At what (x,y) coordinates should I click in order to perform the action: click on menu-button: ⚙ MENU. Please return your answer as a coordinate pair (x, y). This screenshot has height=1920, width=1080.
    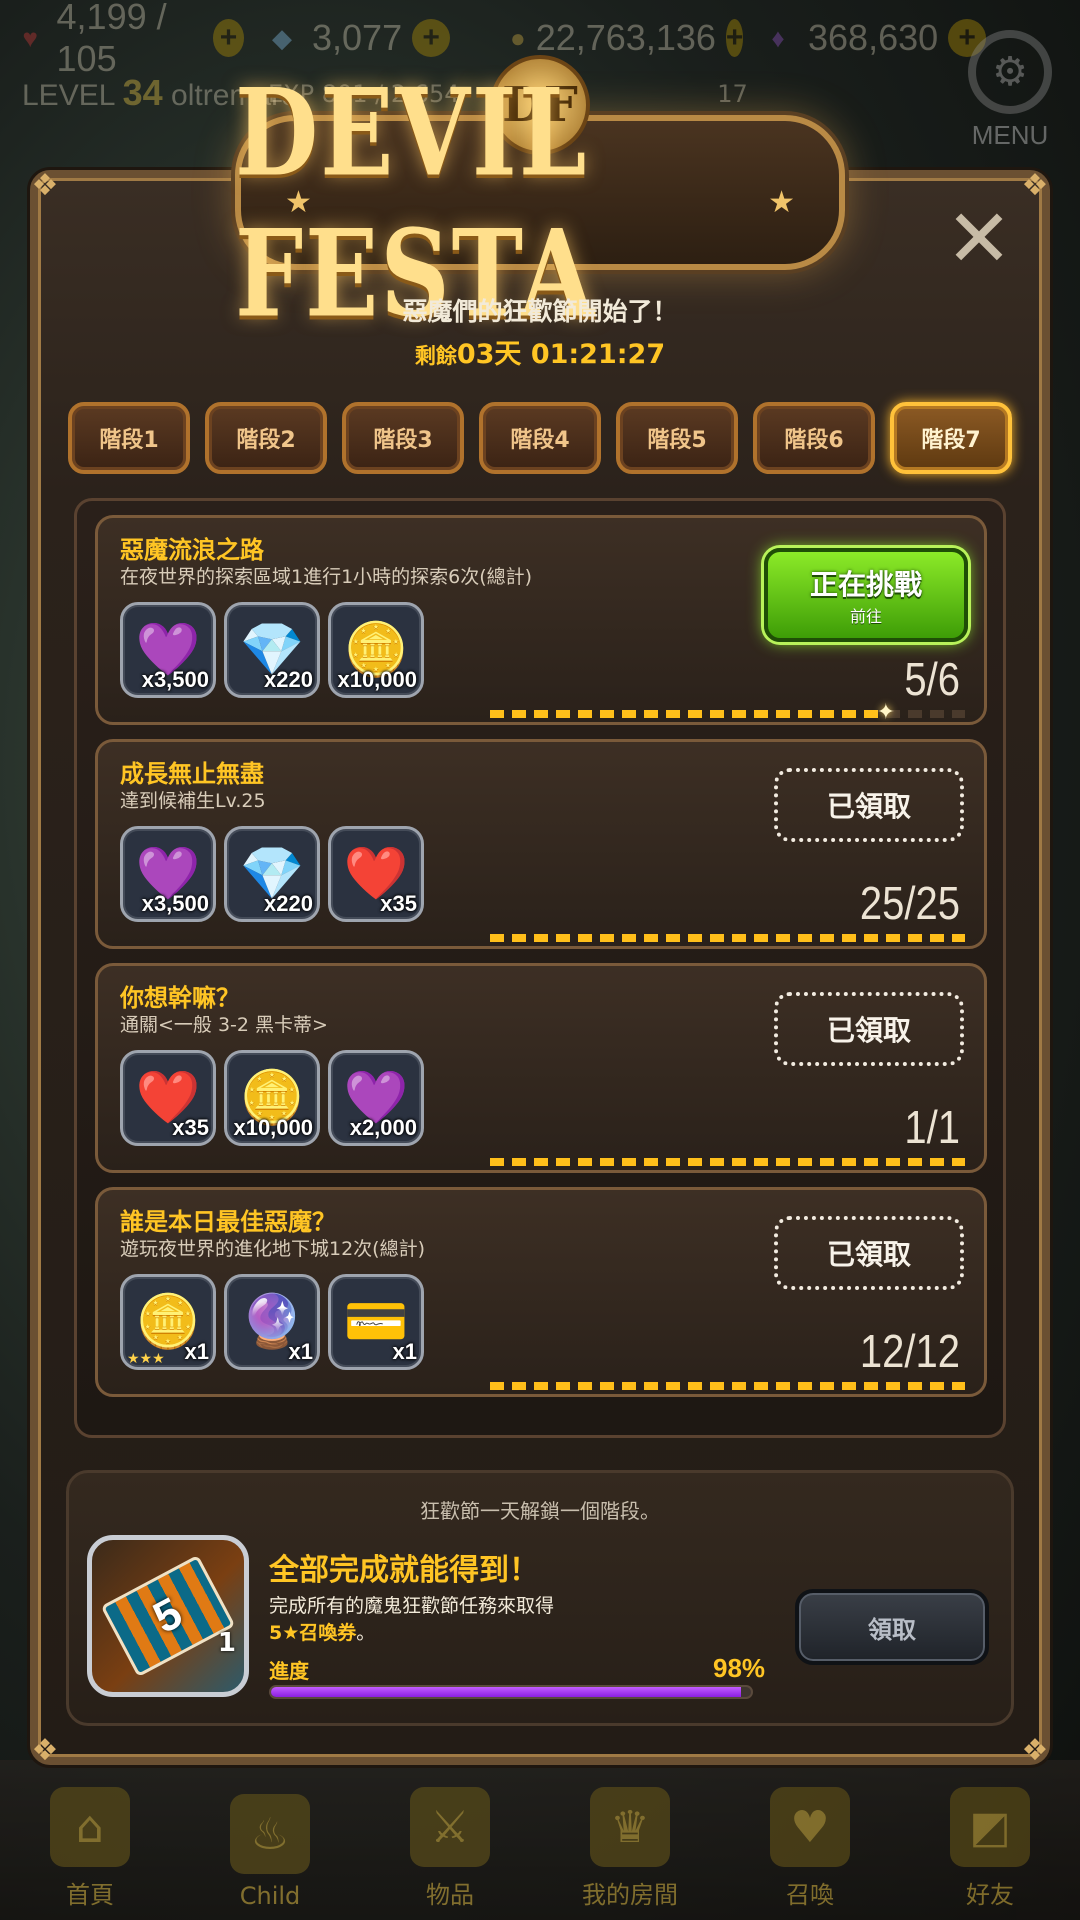
    Looking at the image, I should click on (1010, 95).